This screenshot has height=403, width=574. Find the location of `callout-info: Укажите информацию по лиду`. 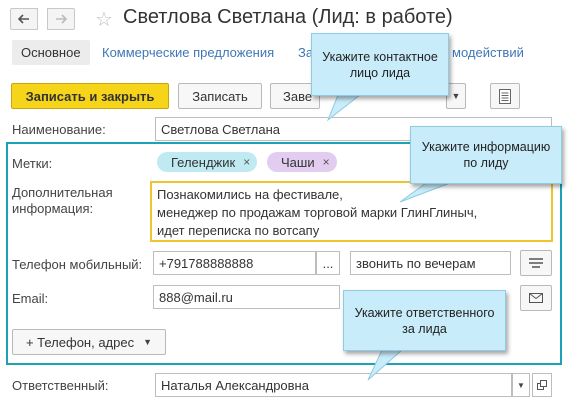

callout-info: Укажите информацию по лиду is located at coordinates (486, 155).